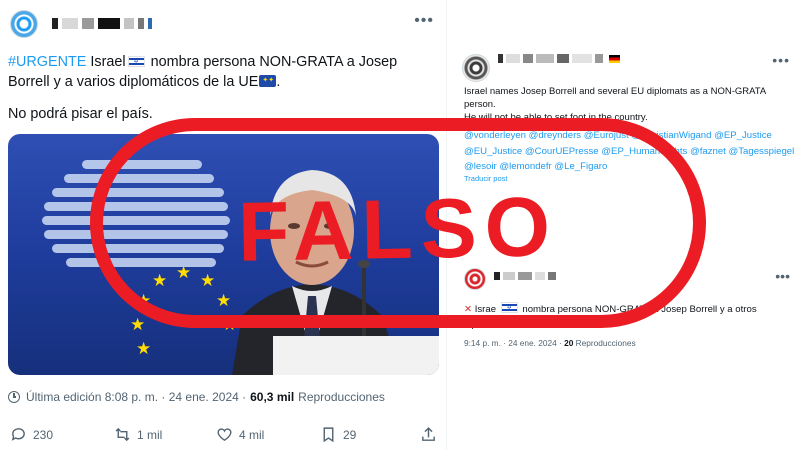 This screenshot has width=800, height=450. Describe the element at coordinates (328, 435) in the screenshot. I see `bookmark-icon` at that location.